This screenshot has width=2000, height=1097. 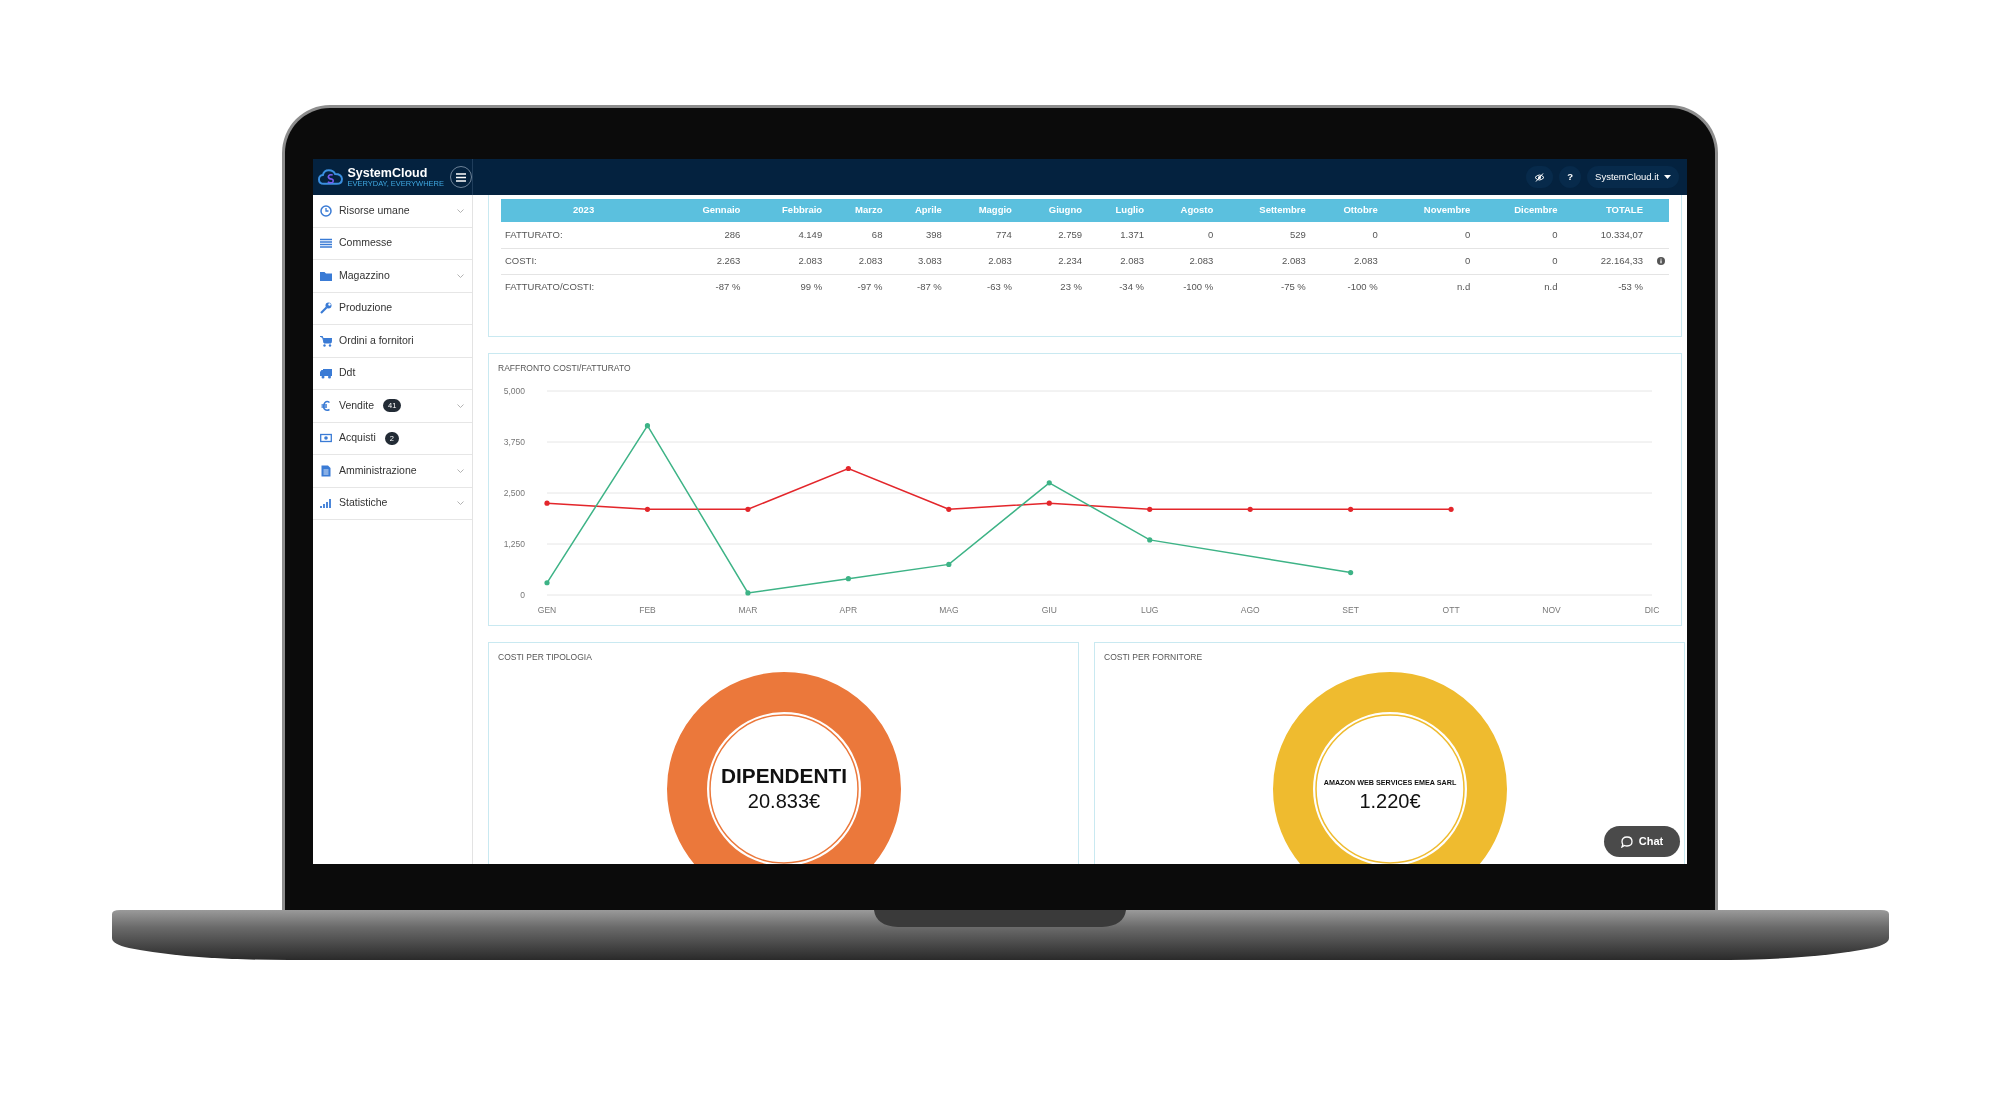 I want to click on table-cell: n.d, so click(x=1428, y=287).